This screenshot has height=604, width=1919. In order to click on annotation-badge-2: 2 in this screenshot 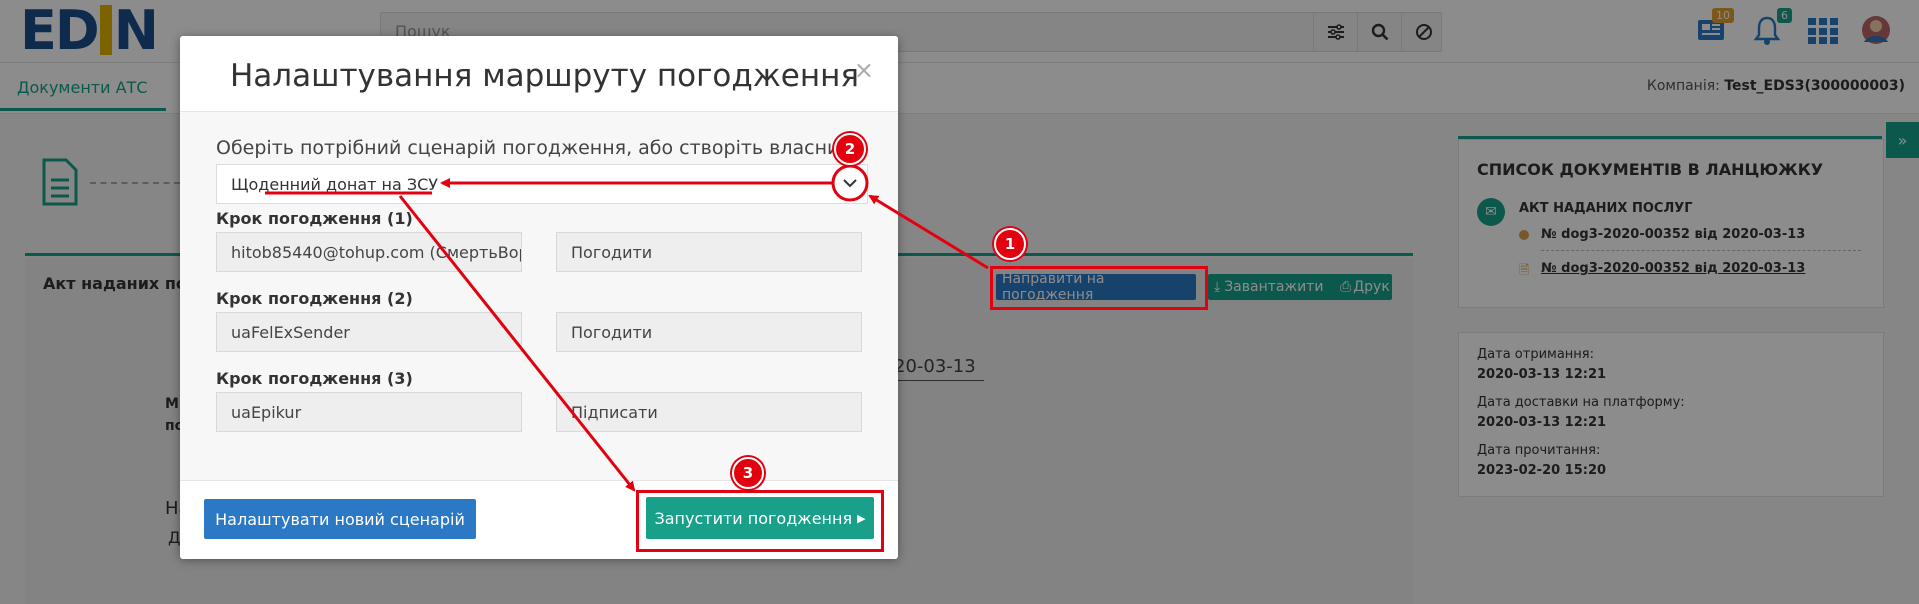, I will do `click(850, 149)`.